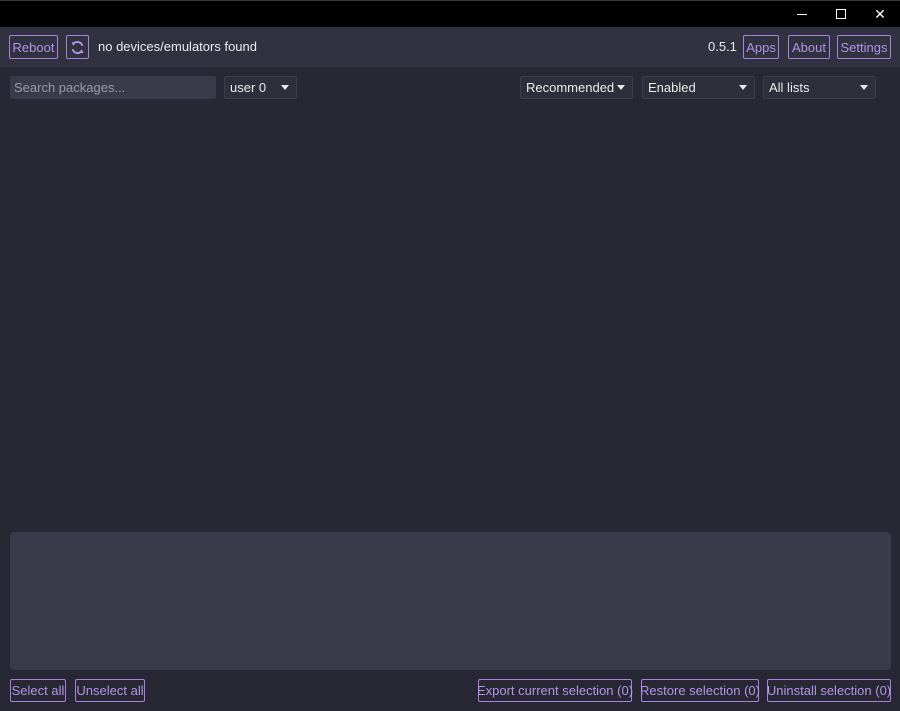 This screenshot has height=711, width=900. Describe the element at coordinates (33, 47) in the screenshot. I see `reboot-button: Reboot` at that location.